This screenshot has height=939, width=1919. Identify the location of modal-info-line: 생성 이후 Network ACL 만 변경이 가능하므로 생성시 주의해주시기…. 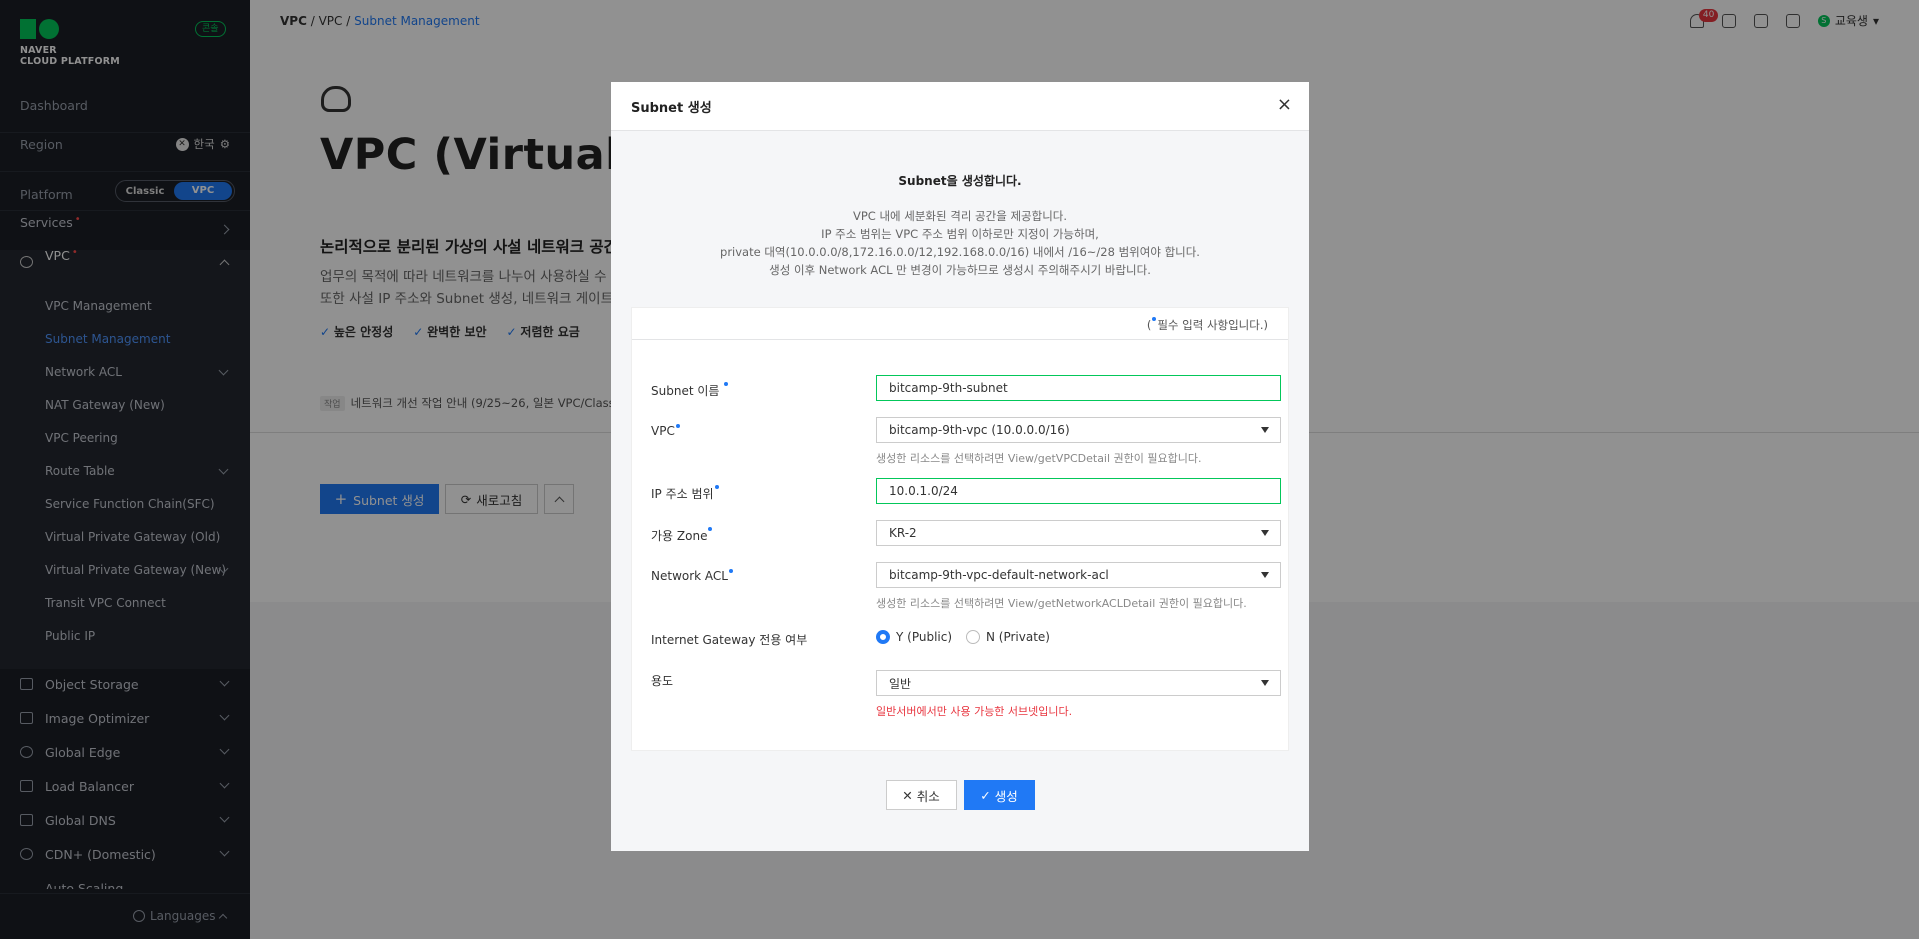
(960, 270).